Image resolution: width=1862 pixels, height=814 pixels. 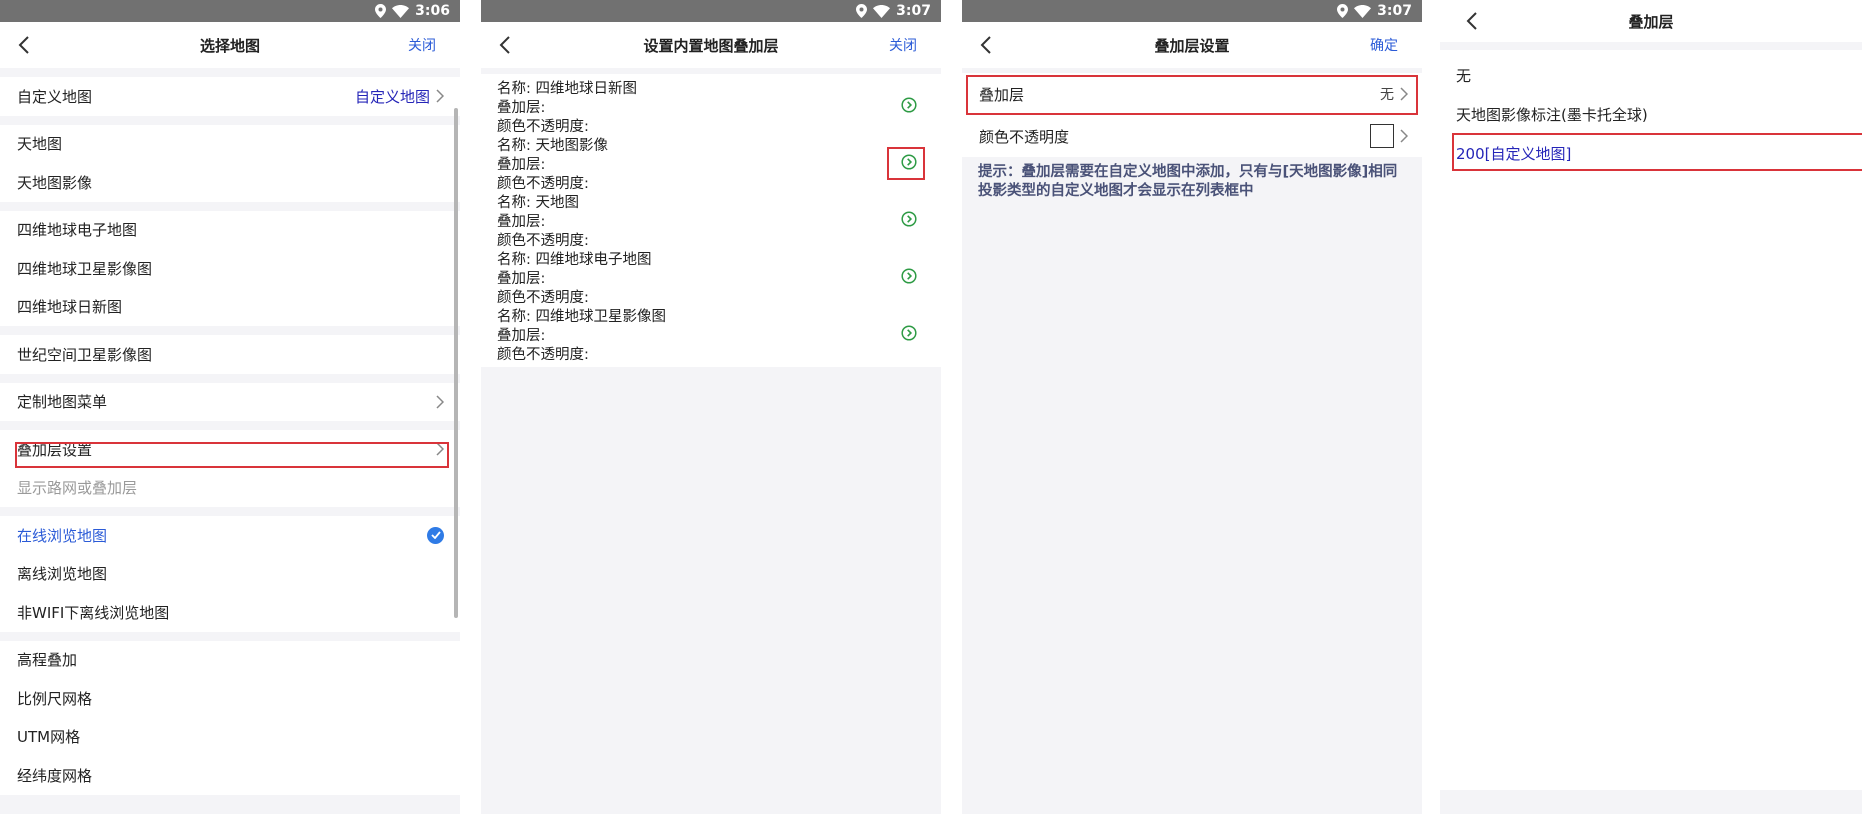 I want to click on tool-label: 比例尺网格, so click(x=55, y=698).